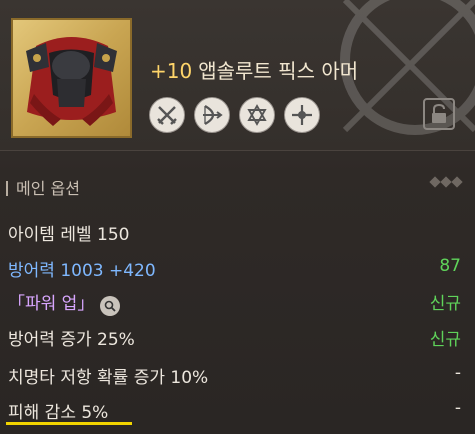 This screenshot has width=475, height=434. What do you see at coordinates (71, 81) in the screenshot?
I see `armor-icon` at bounding box center [71, 81].